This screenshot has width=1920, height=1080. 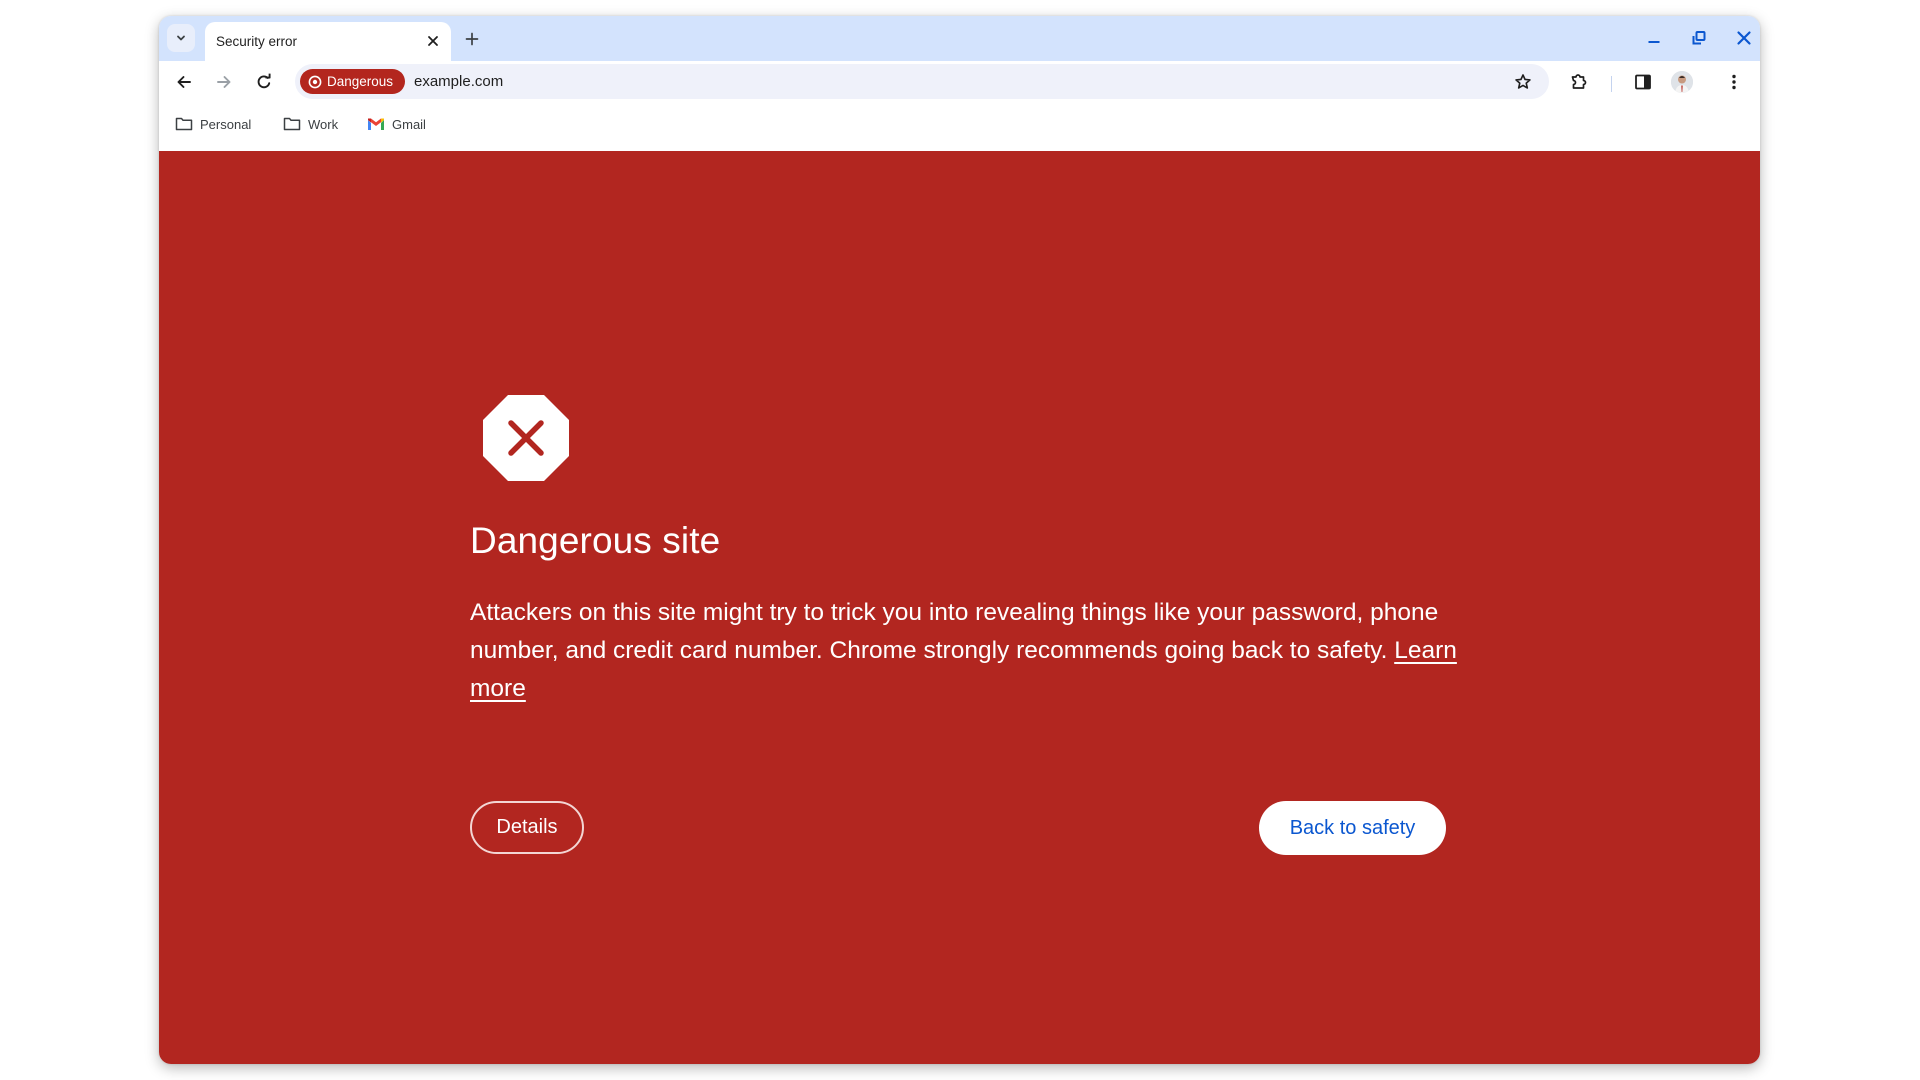 I want to click on bookmark-gmail: Gmail, so click(x=396, y=124).